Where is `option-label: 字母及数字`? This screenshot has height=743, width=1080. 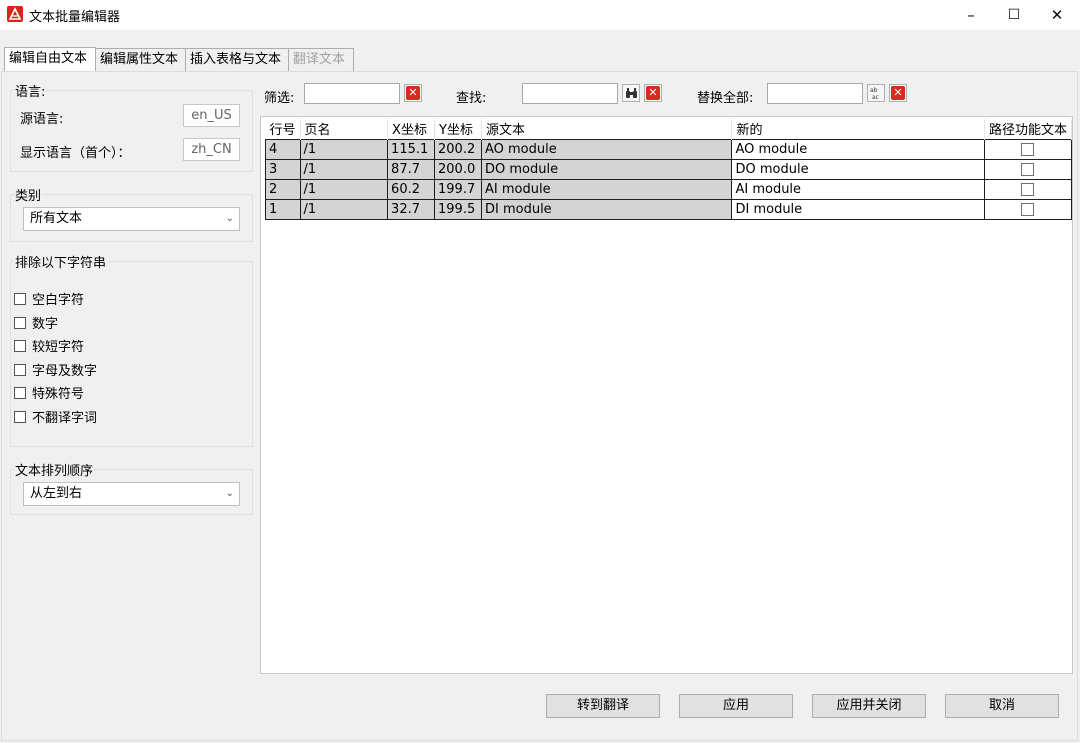
option-label: 字母及数字 is located at coordinates (65, 371).